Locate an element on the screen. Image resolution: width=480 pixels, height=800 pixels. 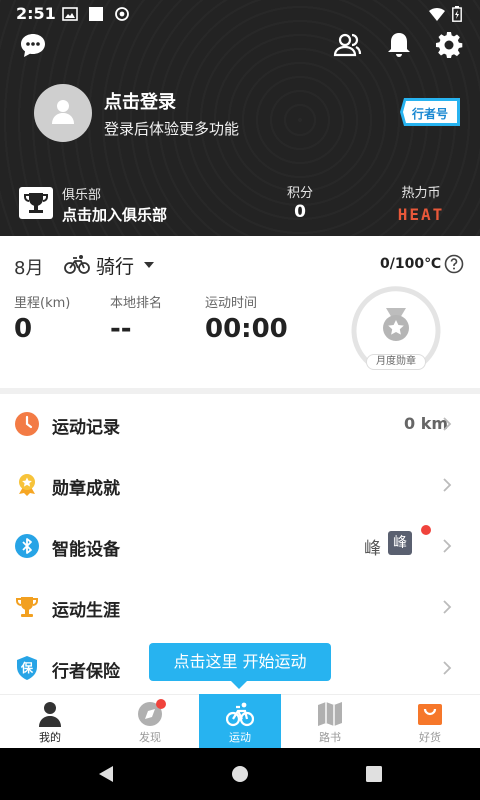
heat-logo: HEAT is located at coordinates (421, 214).